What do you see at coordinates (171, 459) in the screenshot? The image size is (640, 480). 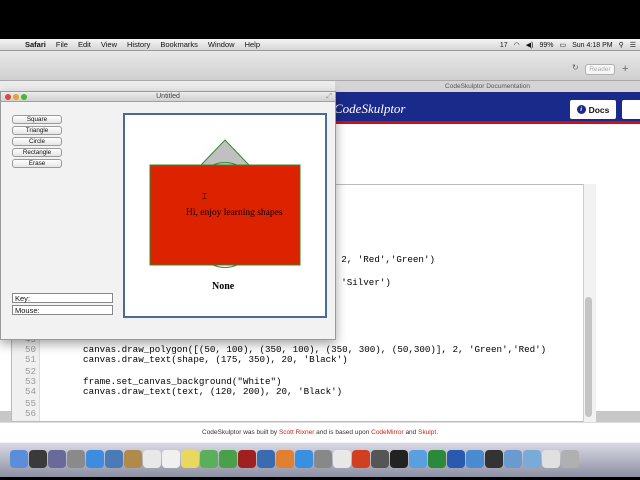 I see `reminders-icon` at bounding box center [171, 459].